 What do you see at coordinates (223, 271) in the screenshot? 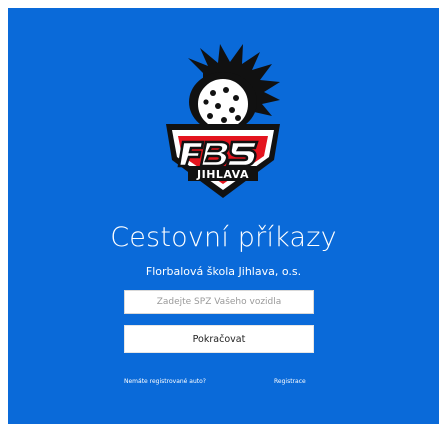
I see `organization-name: Florbalová škola Jihlava, o.s.` at bounding box center [223, 271].